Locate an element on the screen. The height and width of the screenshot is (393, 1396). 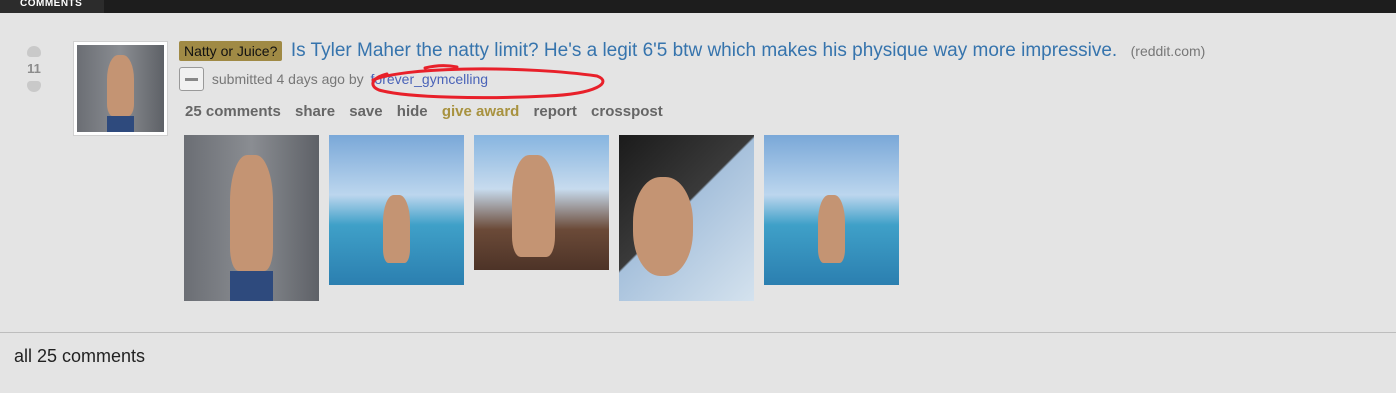
share-button: share is located at coordinates (315, 111).